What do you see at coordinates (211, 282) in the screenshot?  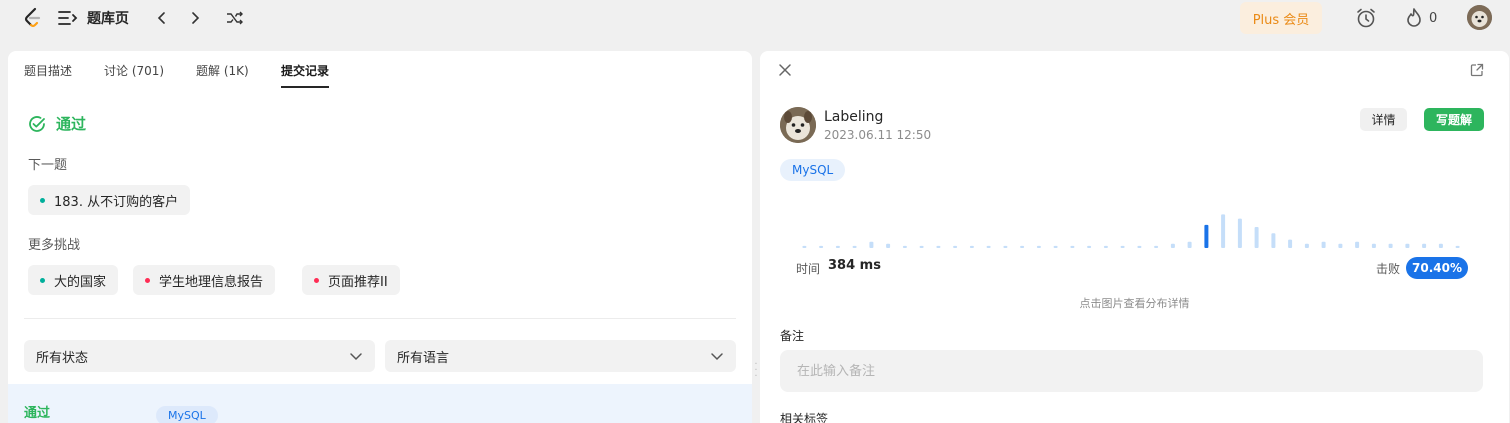 I see `challenge-title: 学生地理信息报告` at bounding box center [211, 282].